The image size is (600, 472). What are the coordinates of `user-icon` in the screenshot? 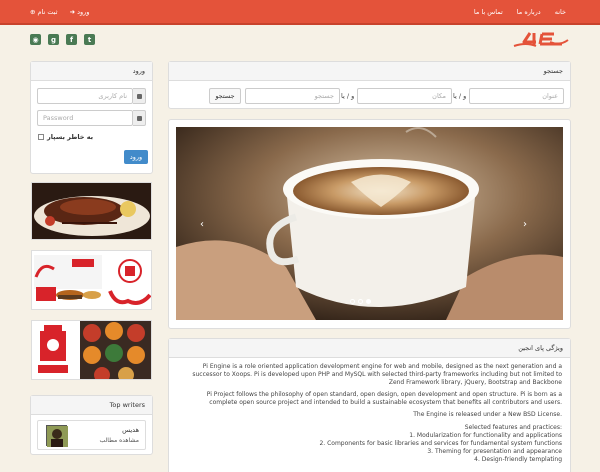 It's located at (139, 96).